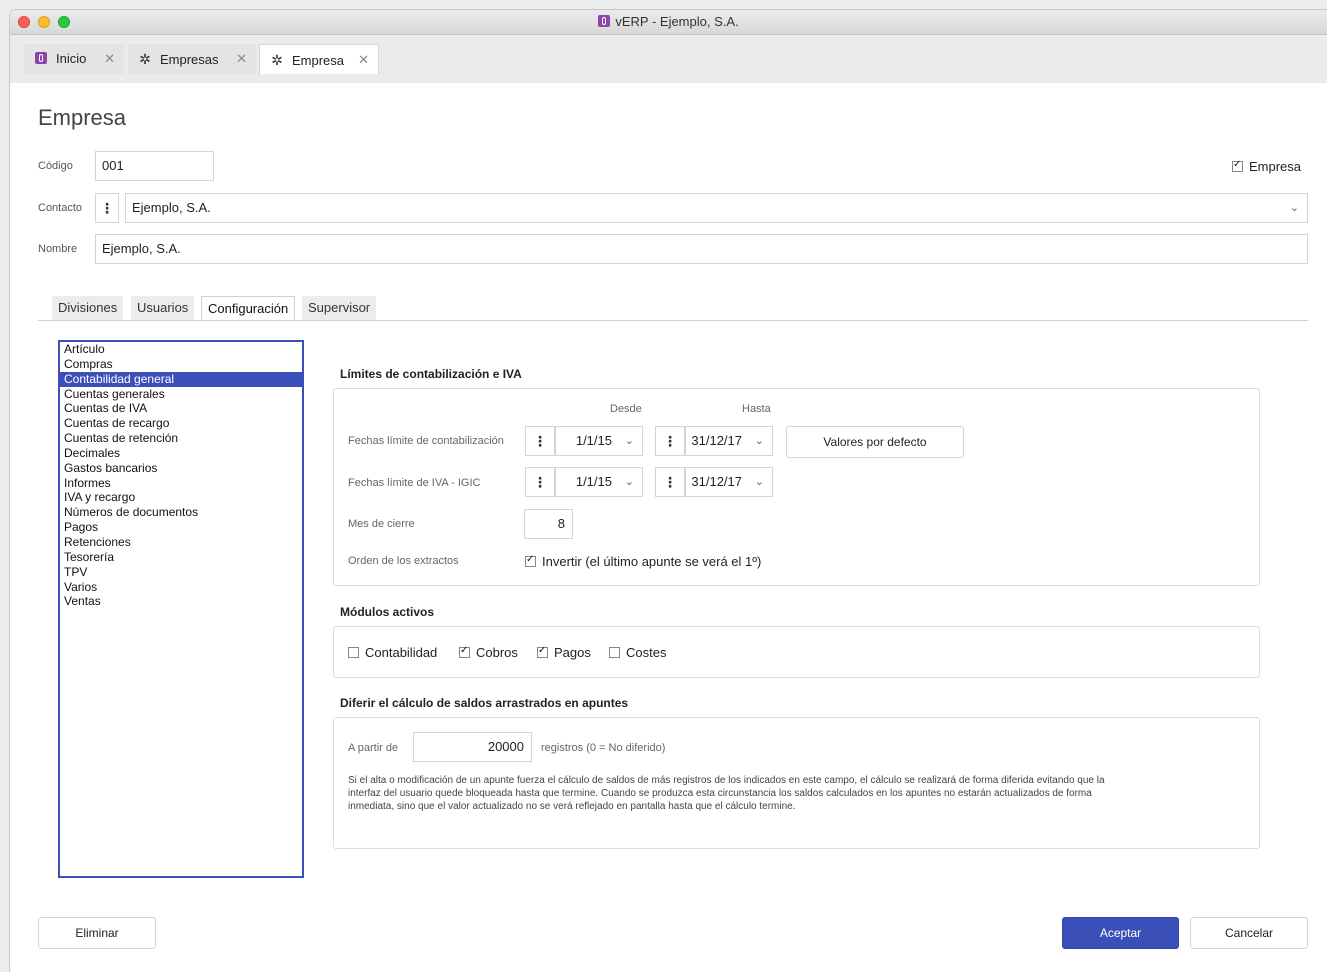 This screenshot has width=1327, height=972. Describe the element at coordinates (387, 612) in the screenshot. I see `modulos-section-title: Módulos activos` at that location.